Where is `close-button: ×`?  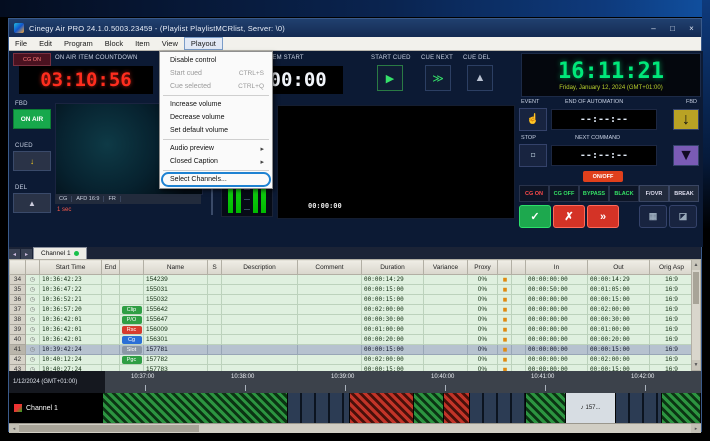
close-button: × is located at coordinates (691, 28).